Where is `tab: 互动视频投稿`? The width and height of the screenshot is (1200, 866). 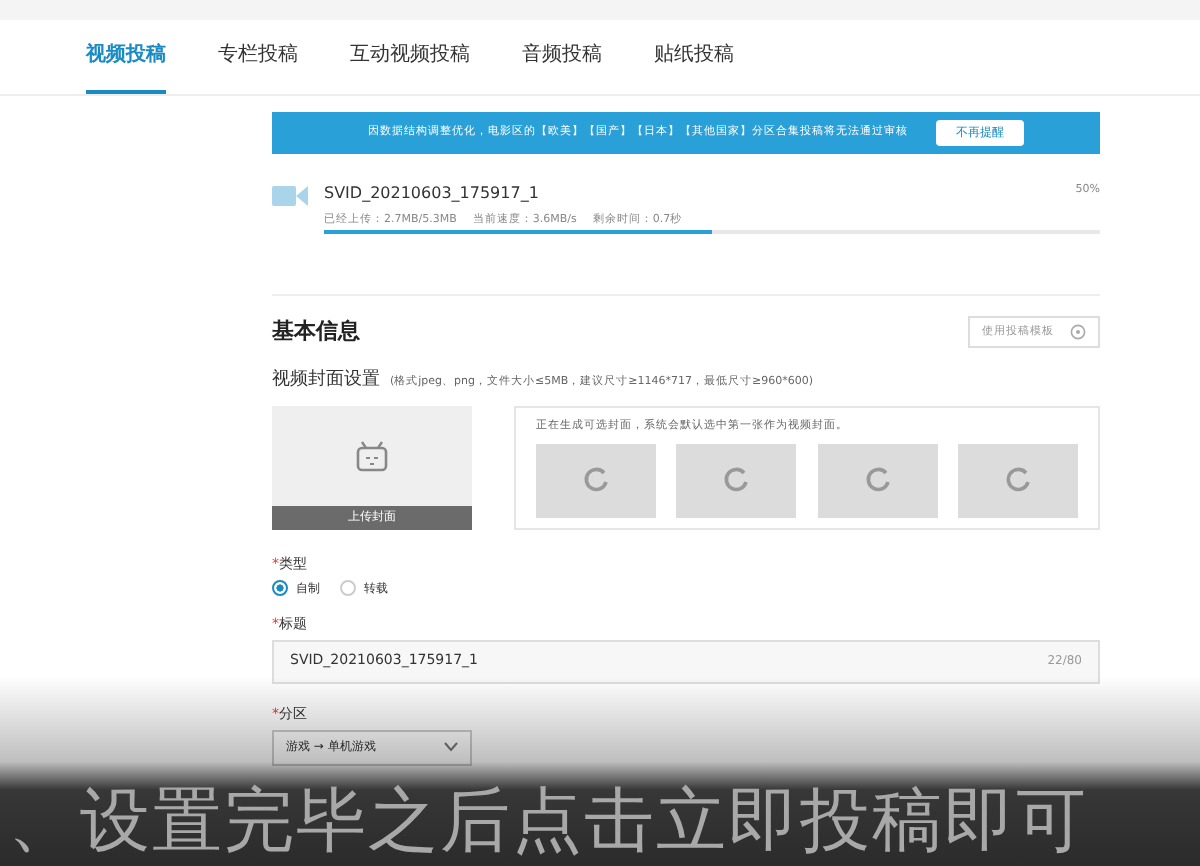 tab: 互动视频投稿 is located at coordinates (410, 67).